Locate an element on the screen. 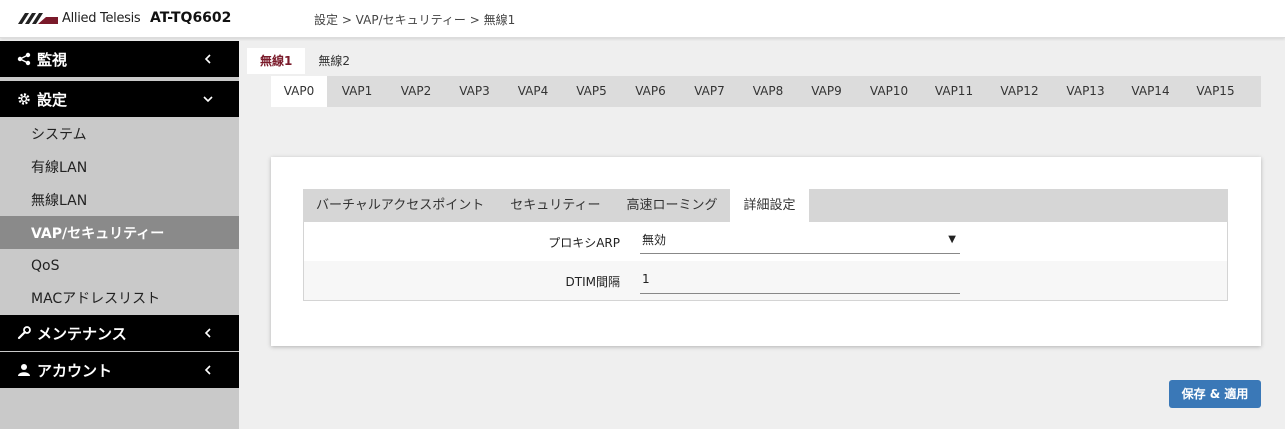  tab-vap6: VAP6 is located at coordinates (650, 91).